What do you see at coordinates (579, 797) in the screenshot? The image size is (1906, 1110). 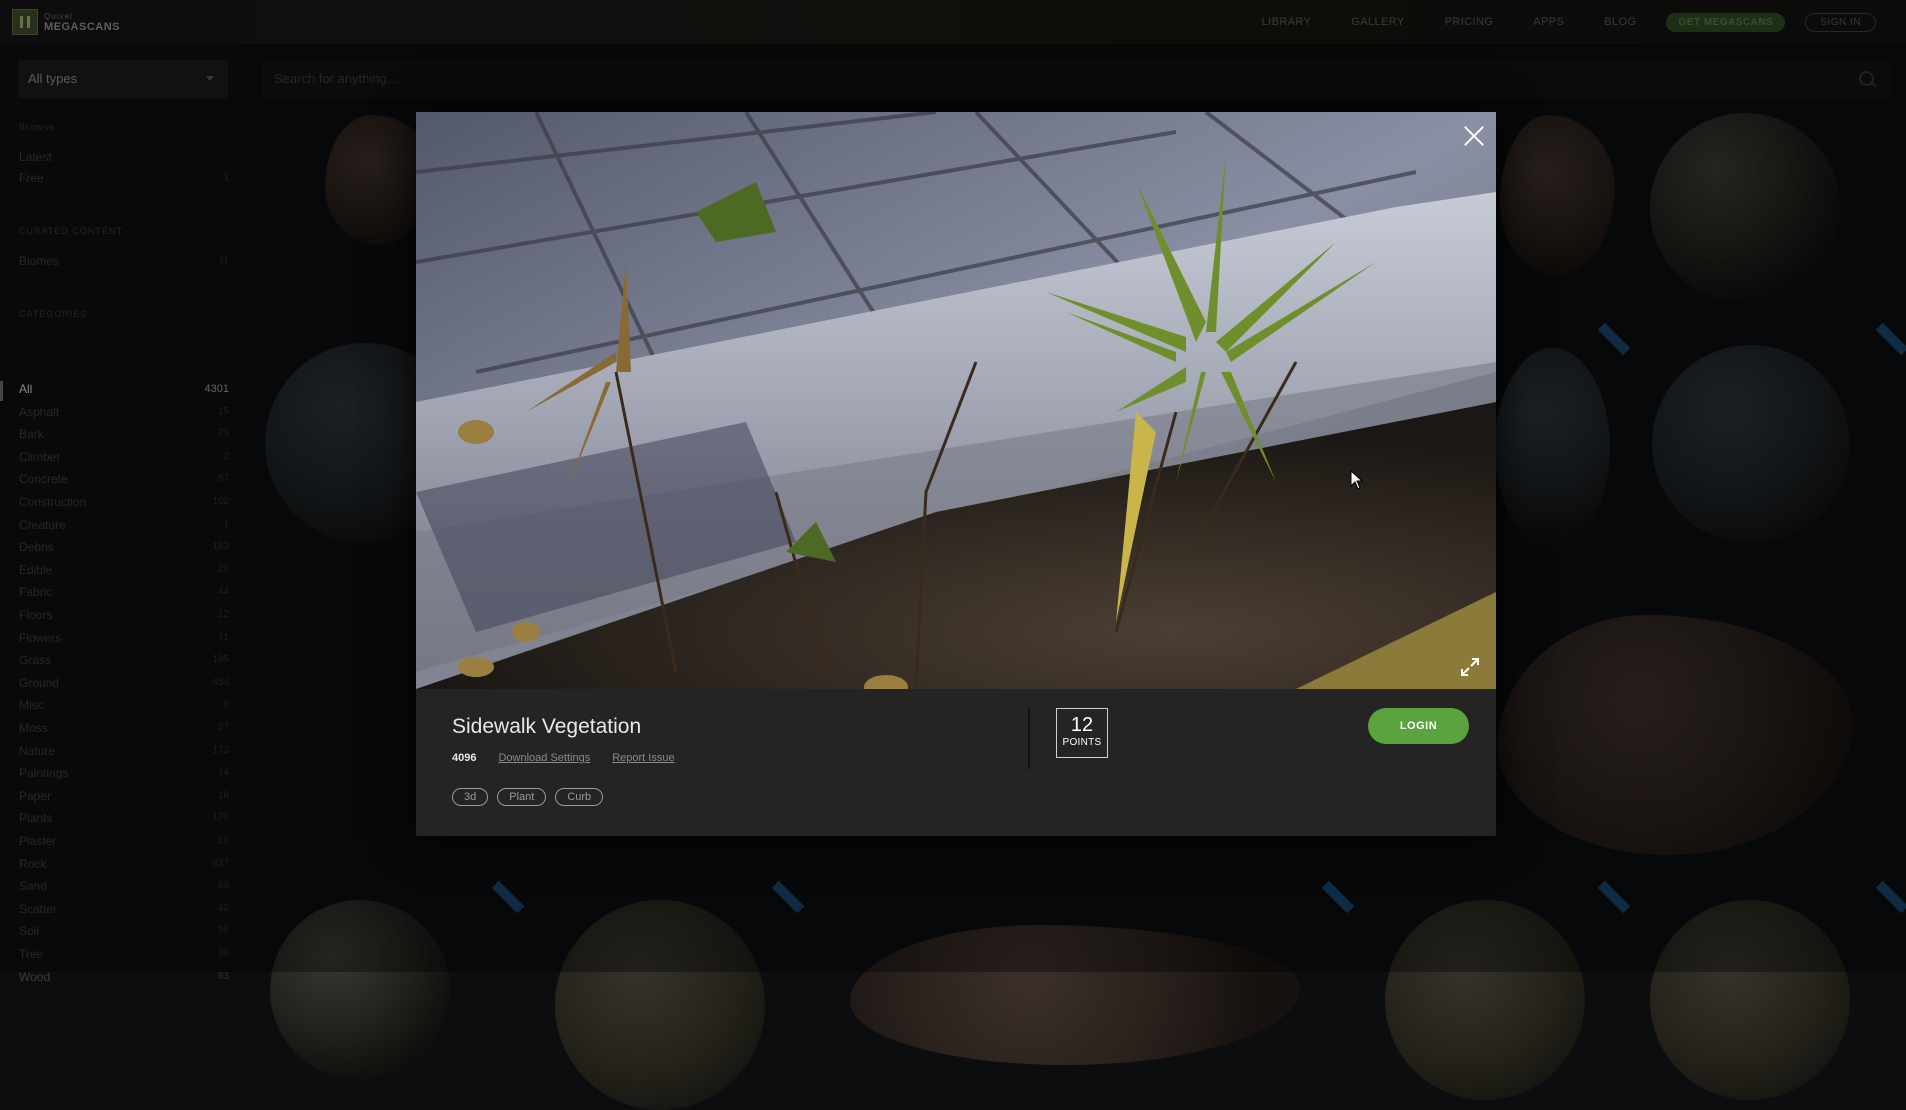 I see `tag-curb: Curb` at bounding box center [579, 797].